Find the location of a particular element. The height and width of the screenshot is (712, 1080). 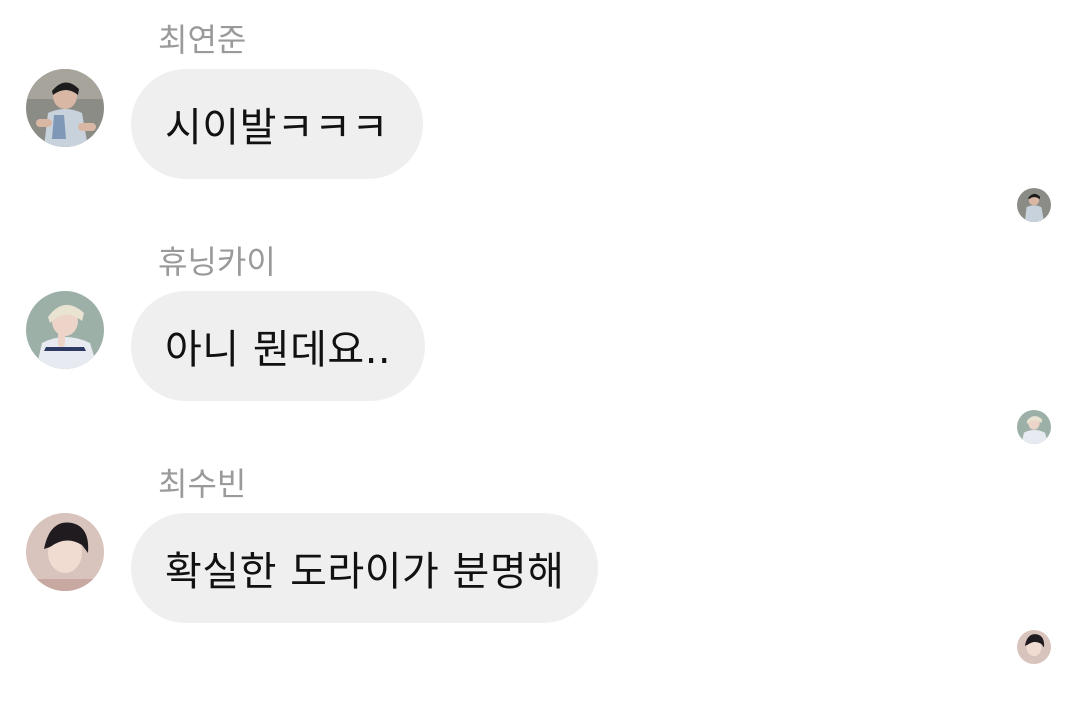

sender-name: 최연준 is located at coordinates (202, 40).